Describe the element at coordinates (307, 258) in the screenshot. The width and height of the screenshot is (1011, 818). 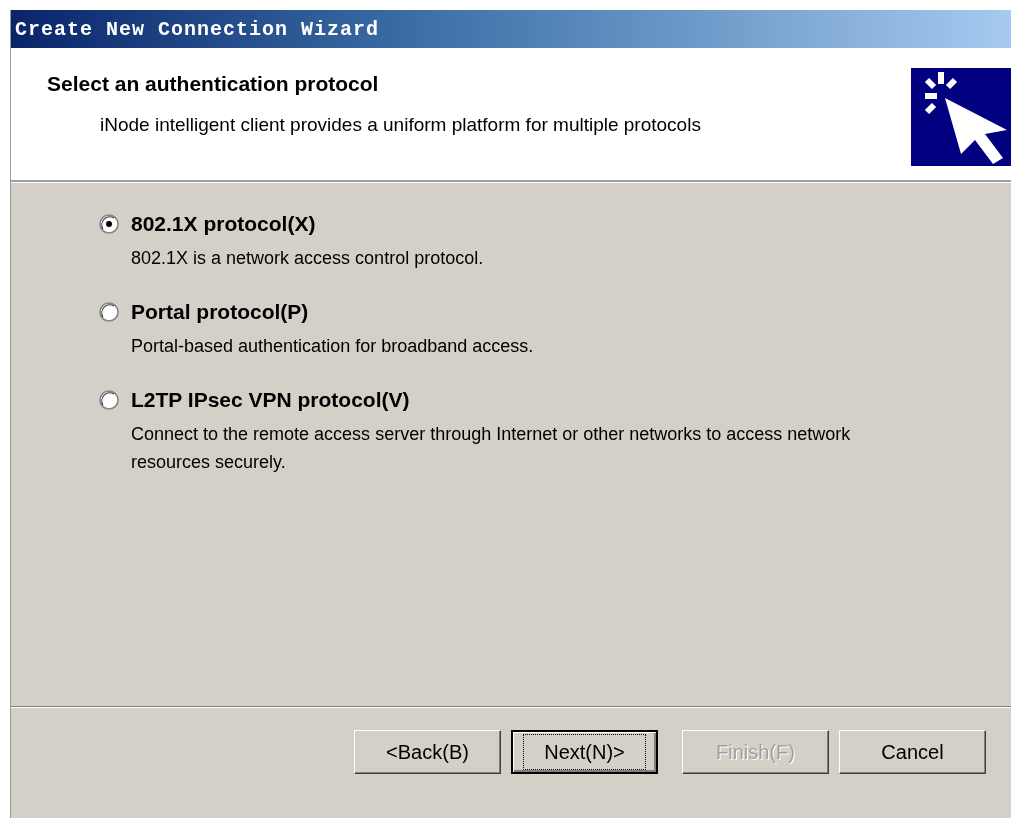
I see `option-description: 802.1X is a network access control protocol.` at that location.